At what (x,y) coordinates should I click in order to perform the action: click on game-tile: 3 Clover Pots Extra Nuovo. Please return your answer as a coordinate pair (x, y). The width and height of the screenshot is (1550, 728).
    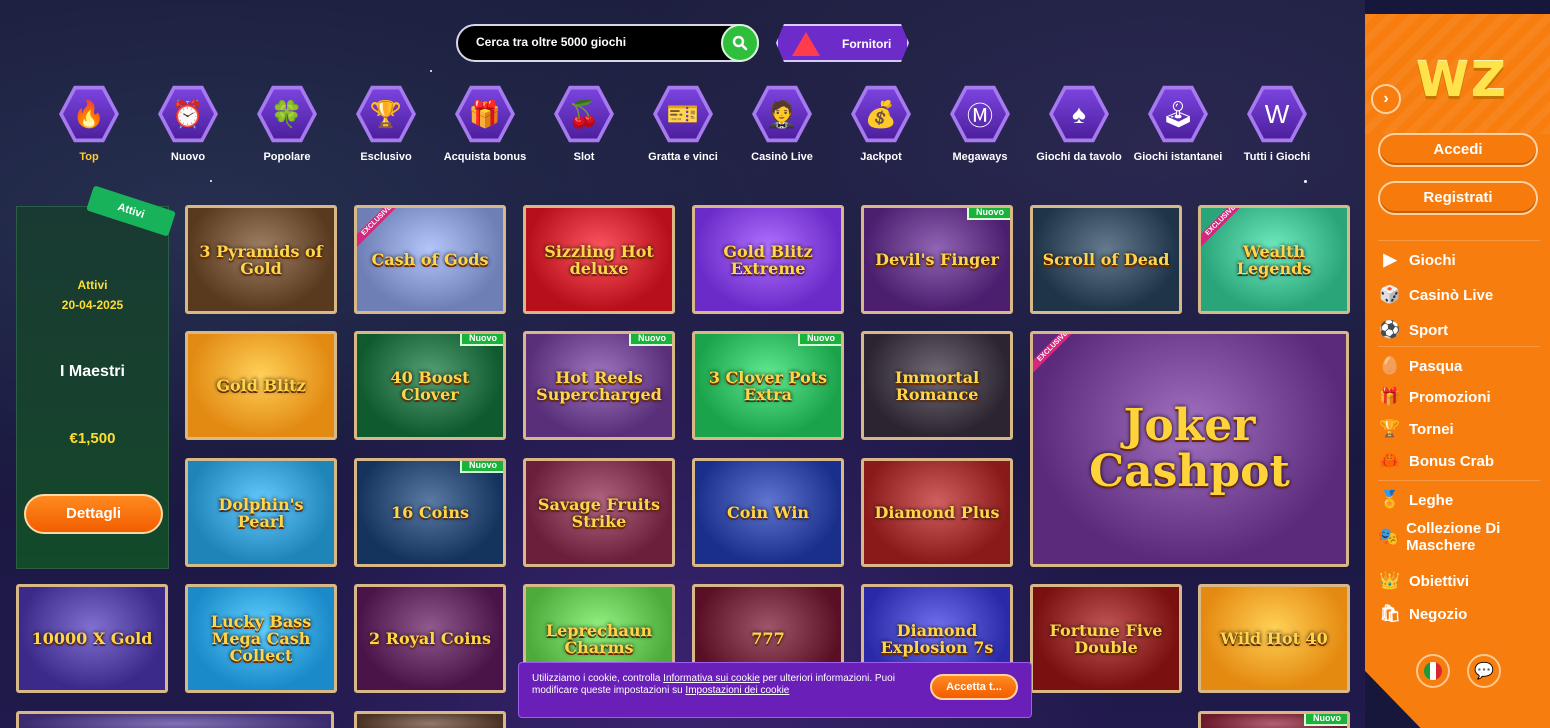
    Looking at the image, I should click on (768, 385).